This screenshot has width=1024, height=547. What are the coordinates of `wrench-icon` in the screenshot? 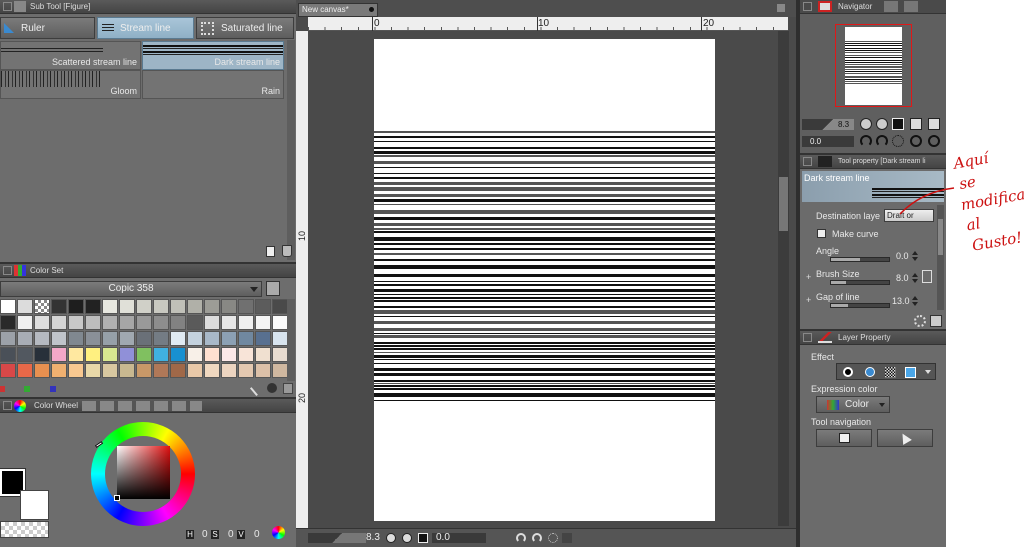 It's located at (273, 288).